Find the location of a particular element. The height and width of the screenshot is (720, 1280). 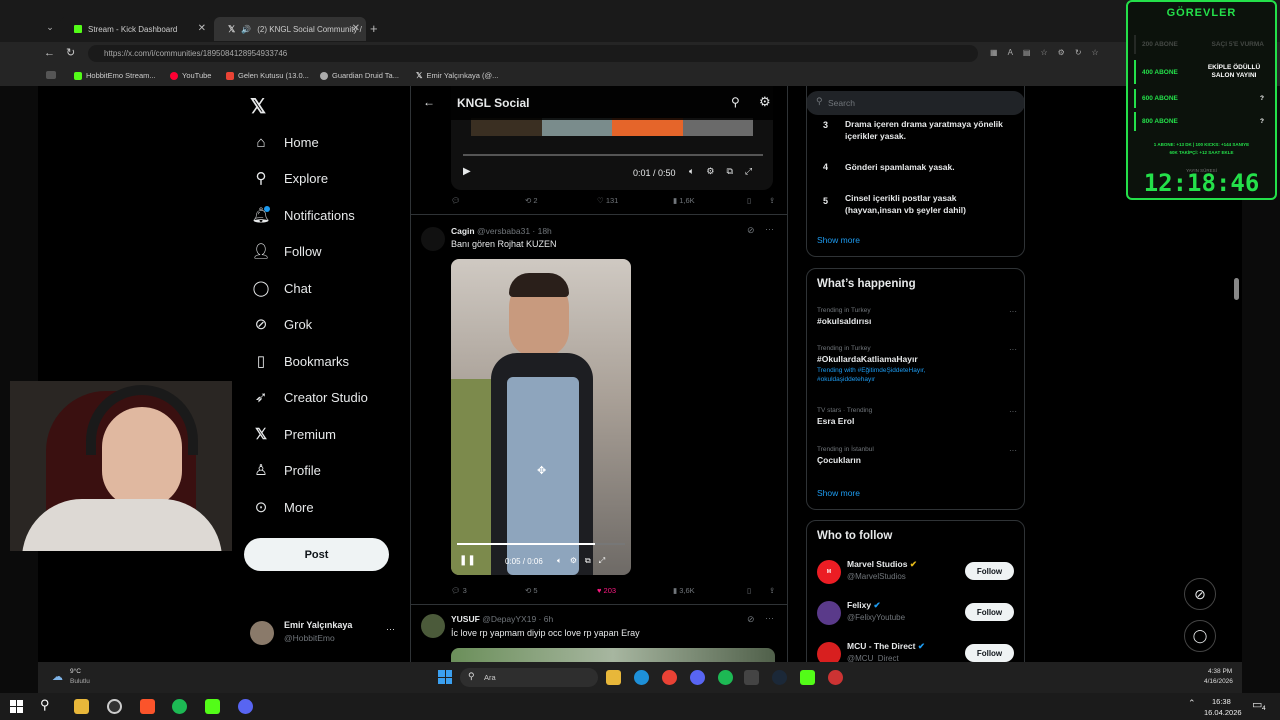

back-arrow-icon: ← is located at coordinates (429, 102).